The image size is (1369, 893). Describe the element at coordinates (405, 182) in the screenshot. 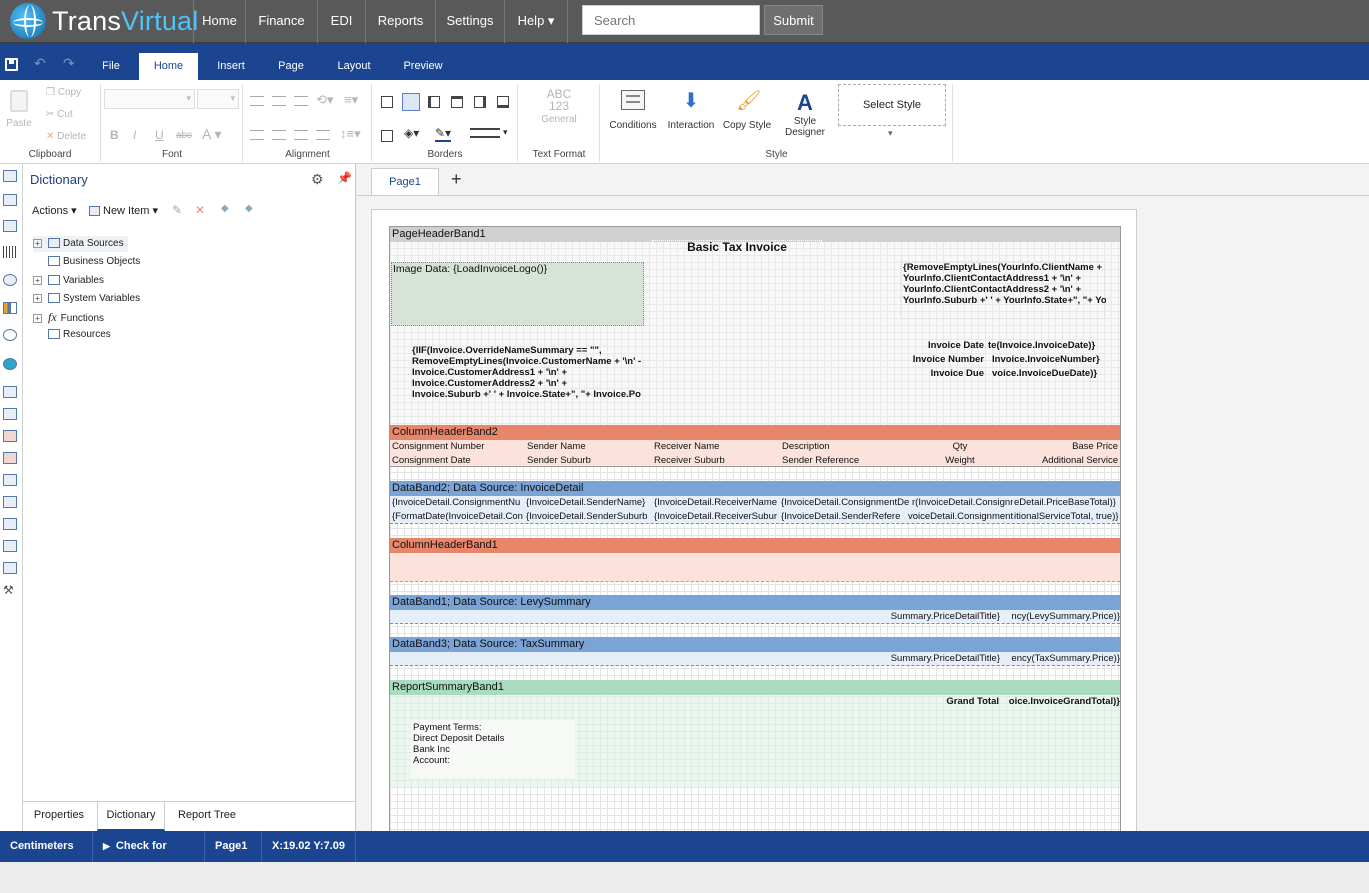

I see `tab-page1: Page1` at that location.